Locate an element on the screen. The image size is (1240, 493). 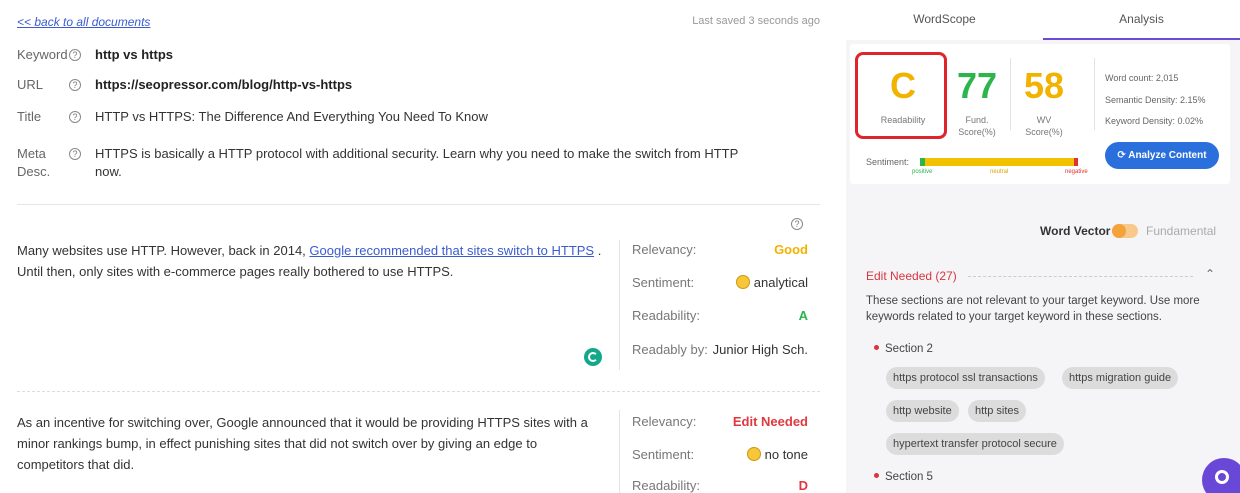
sentiment-metric: Sentiment: analytical is located at coordinates (720, 282).